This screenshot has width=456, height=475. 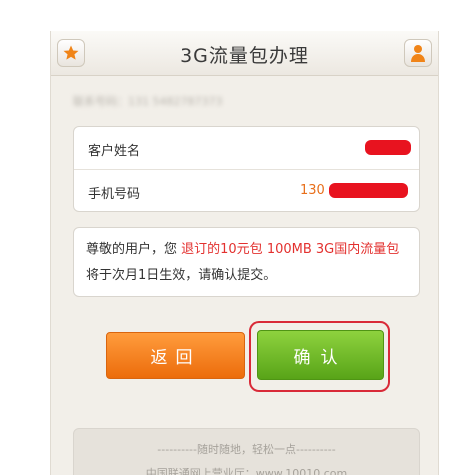 I want to click on user-icon, so click(x=418, y=53).